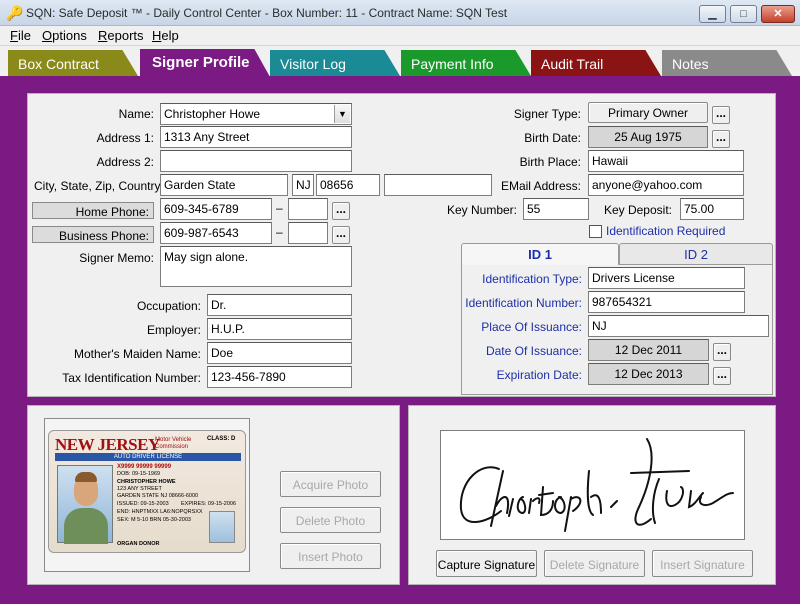 The width and height of the screenshot is (800, 604). Describe the element at coordinates (466, 63) in the screenshot. I see `tab-payment-info: Payment Info` at that location.